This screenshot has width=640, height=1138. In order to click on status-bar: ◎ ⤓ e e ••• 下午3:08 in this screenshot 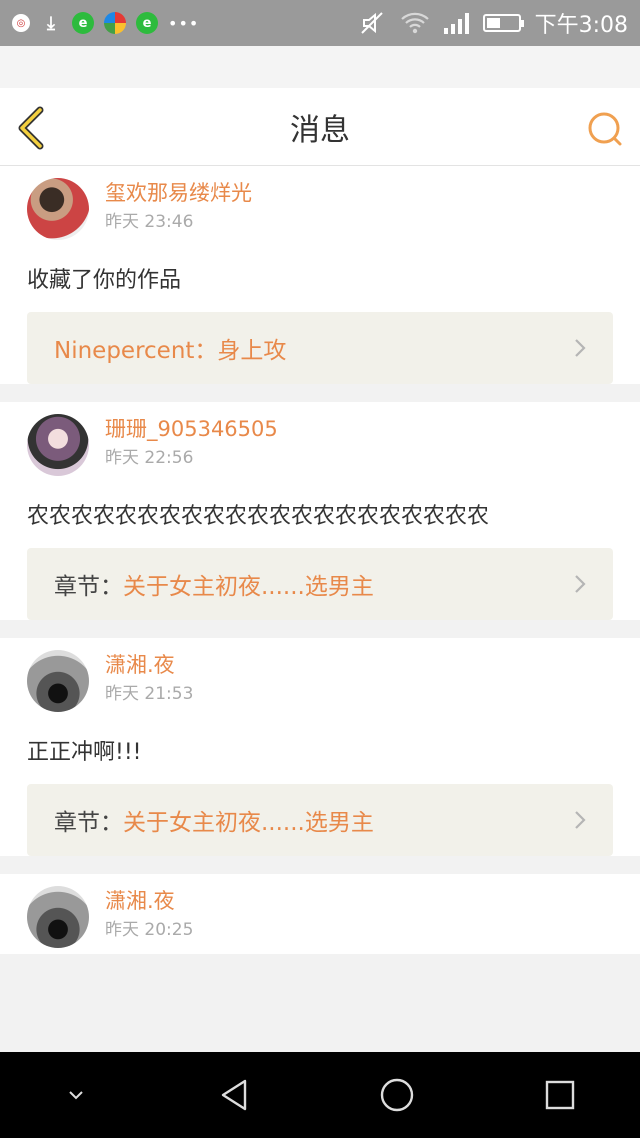, I will do `click(320, 23)`.